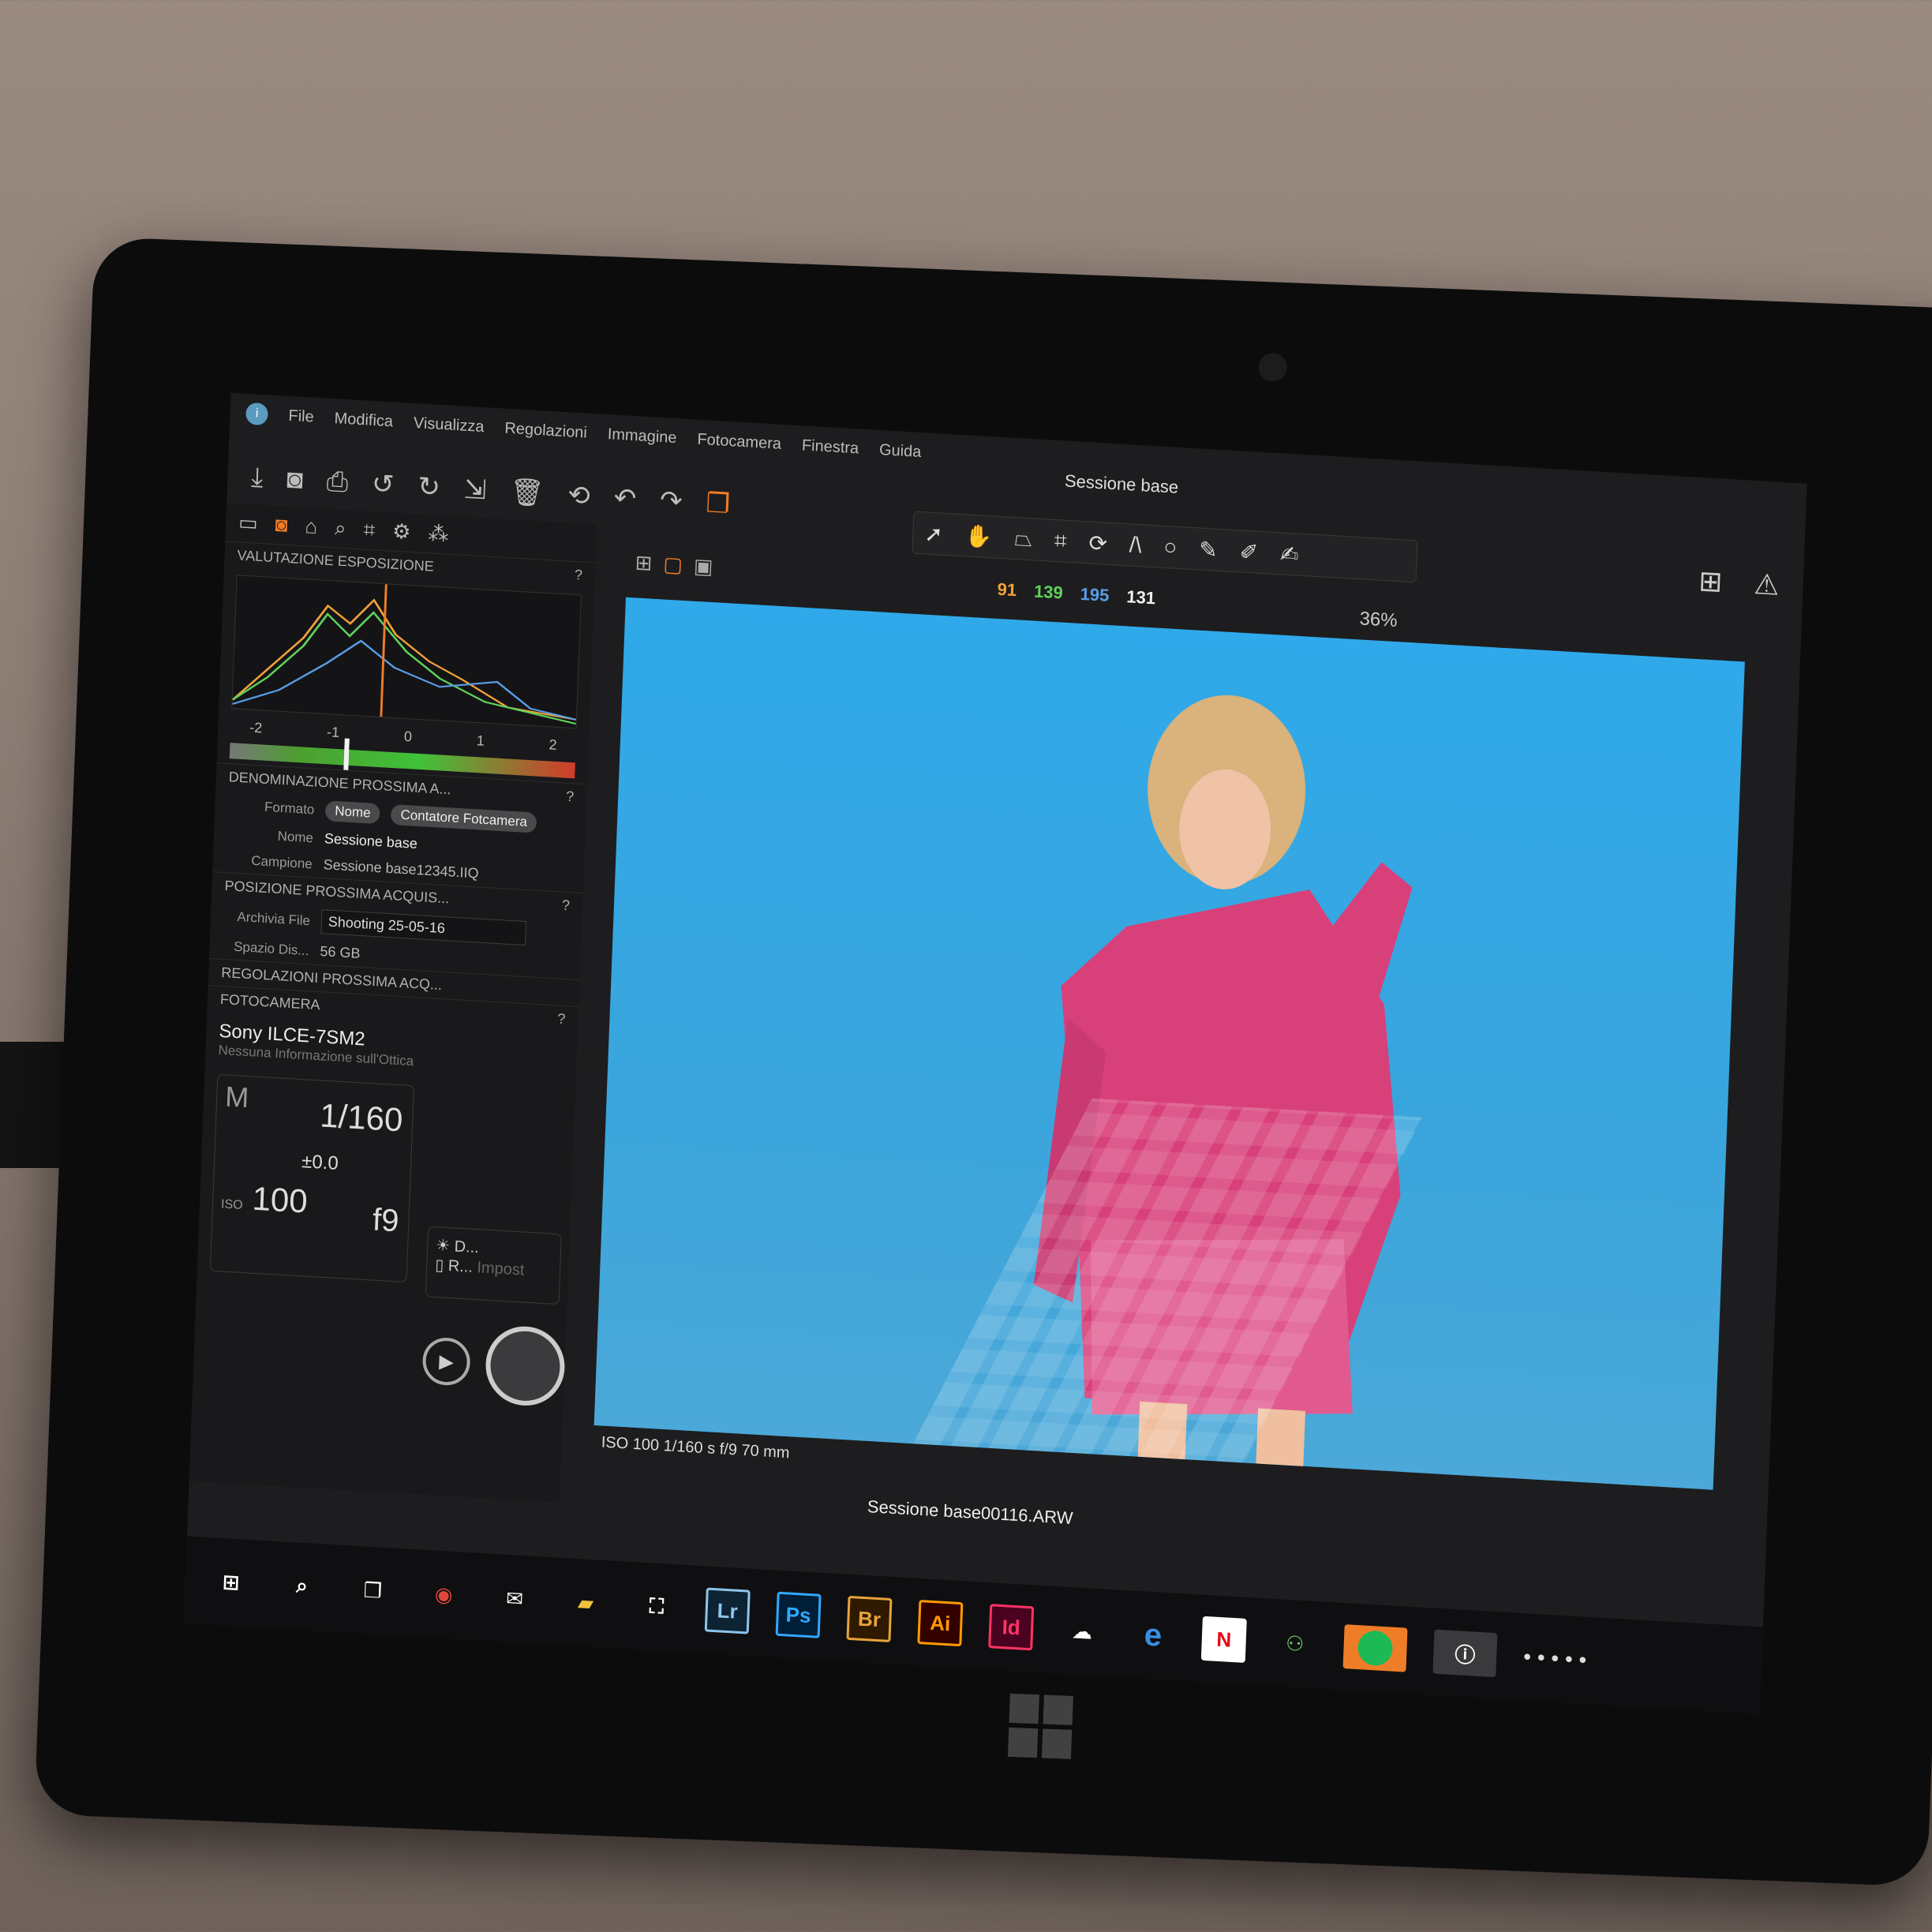  What do you see at coordinates (480, 740) in the screenshot?
I see `scale-1: 1` at bounding box center [480, 740].